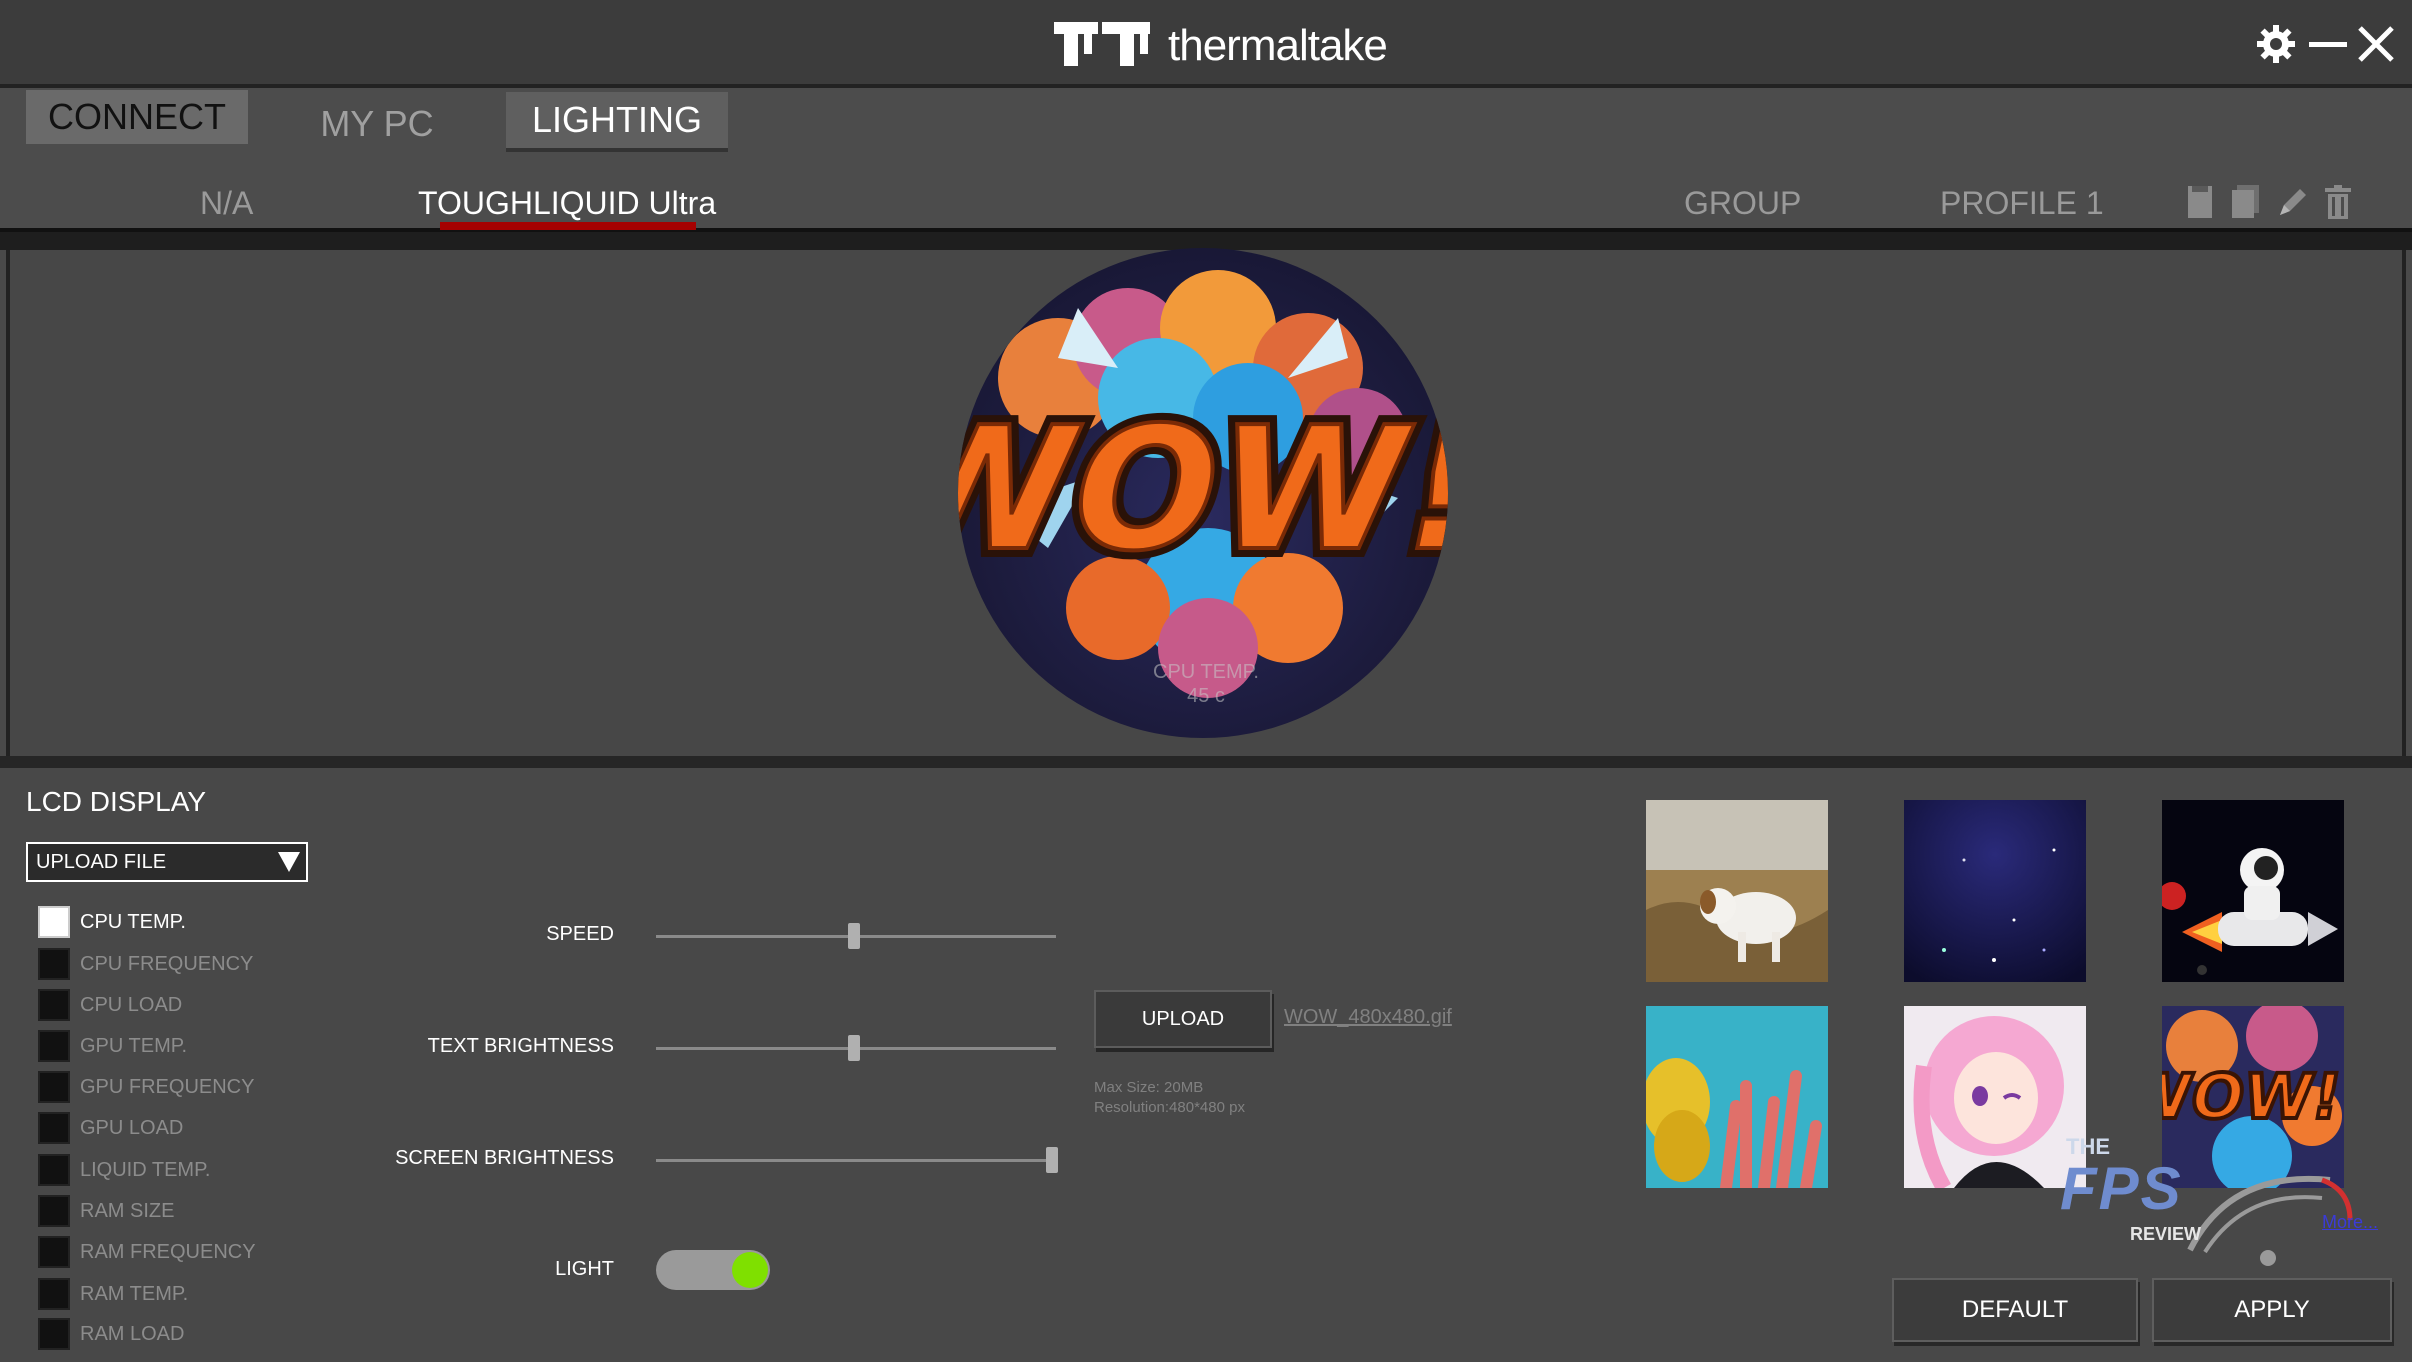  I want to click on watermark-fps: FPS, so click(2121, 1188).